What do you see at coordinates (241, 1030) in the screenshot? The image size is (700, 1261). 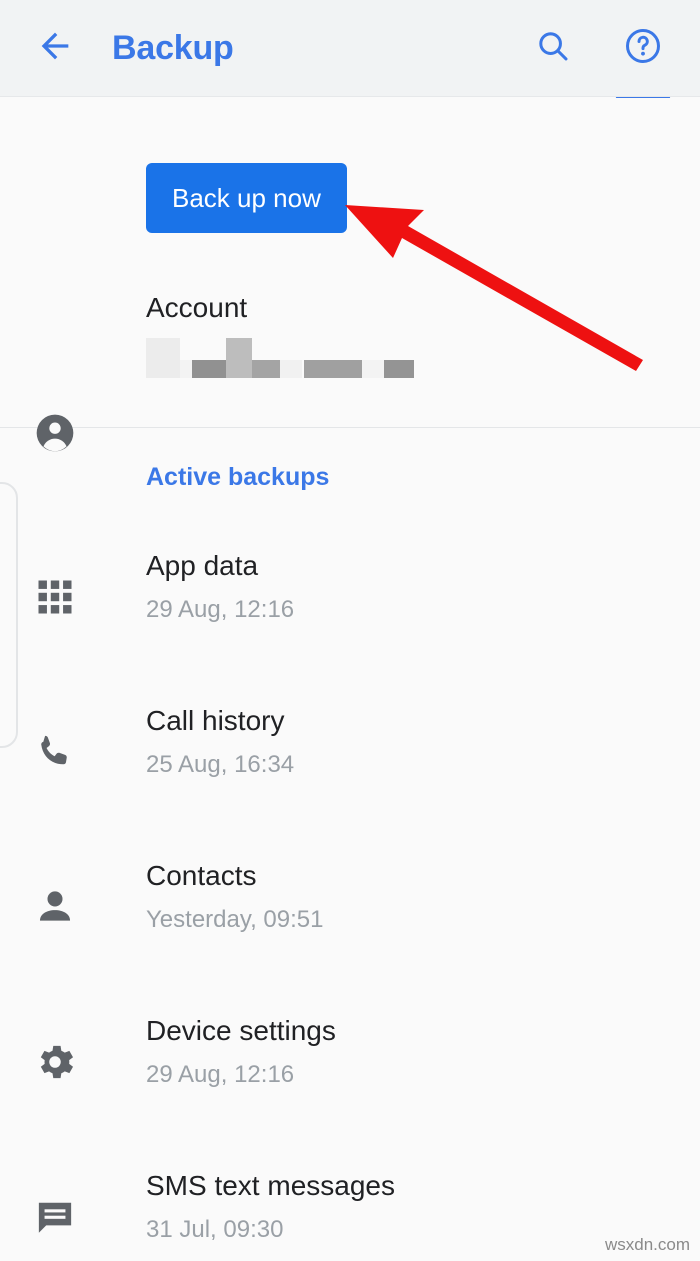 I see `list-item-title: Device settings` at bounding box center [241, 1030].